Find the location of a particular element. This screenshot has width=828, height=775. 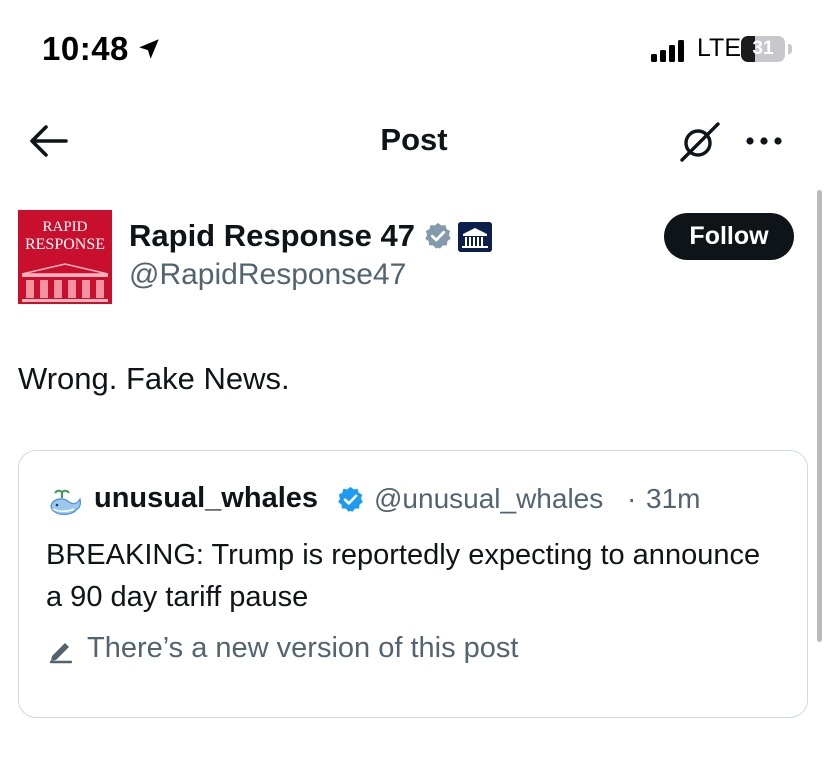

author-display-name: Rapid Response 47 is located at coordinates (272, 236).